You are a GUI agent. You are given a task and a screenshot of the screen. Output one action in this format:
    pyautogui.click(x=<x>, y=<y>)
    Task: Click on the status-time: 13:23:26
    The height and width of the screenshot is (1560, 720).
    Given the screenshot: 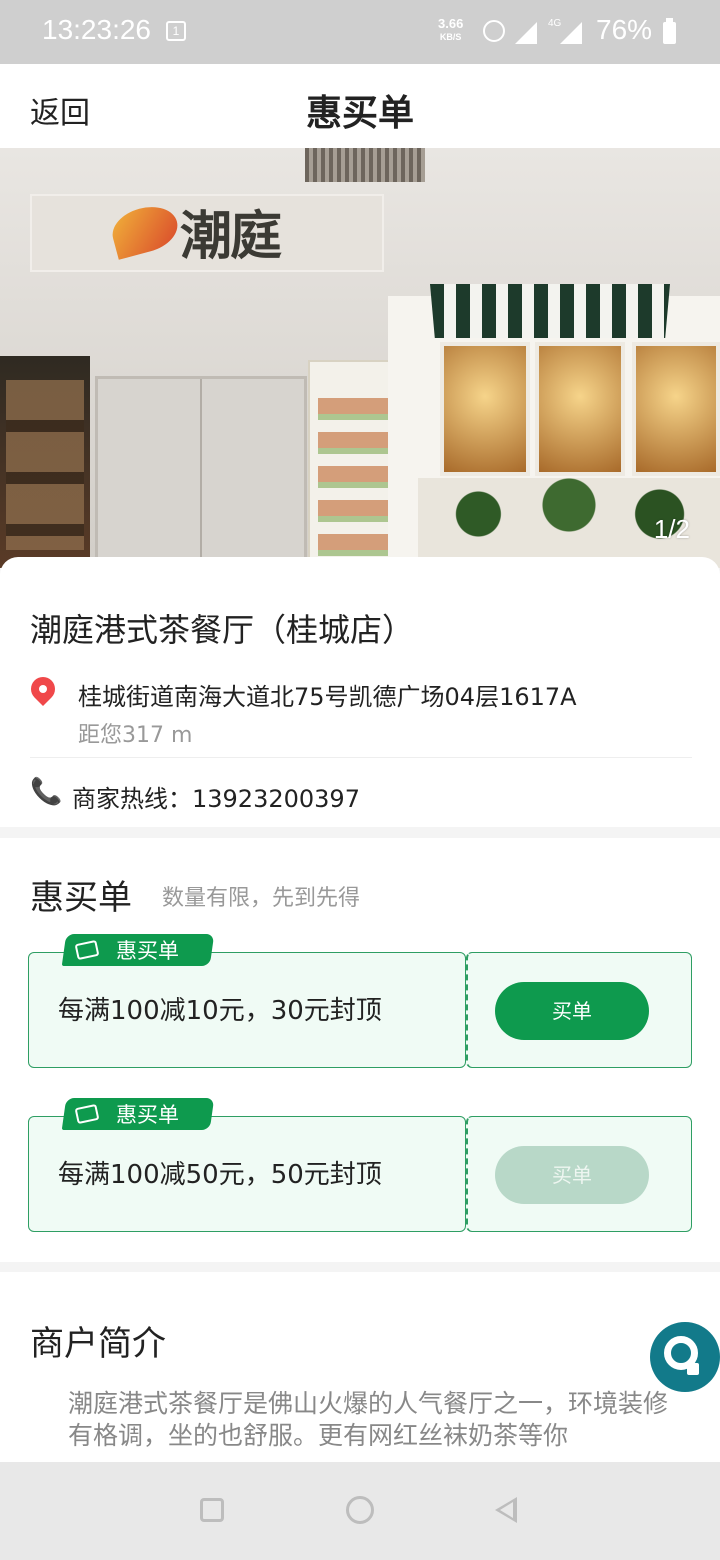 What is the action you would take?
    pyautogui.click(x=96, y=29)
    